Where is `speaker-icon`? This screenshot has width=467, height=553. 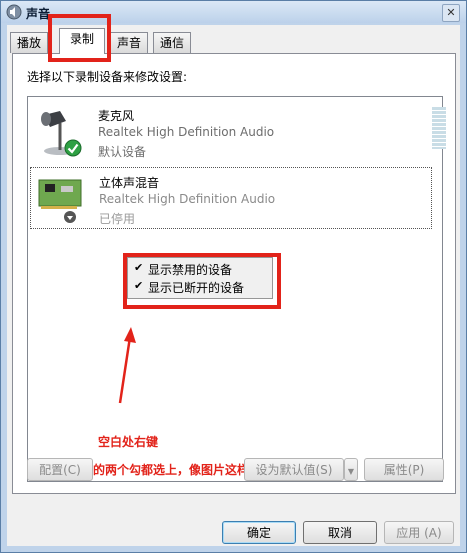 speaker-icon is located at coordinates (14, 12).